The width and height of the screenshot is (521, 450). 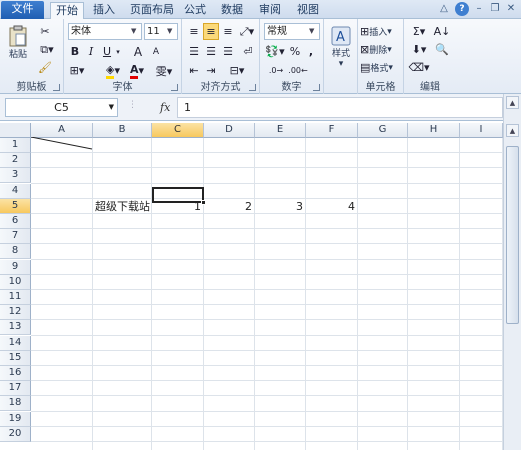 What do you see at coordinates (295, 51) in the screenshot?
I see `percent-button: %` at bounding box center [295, 51].